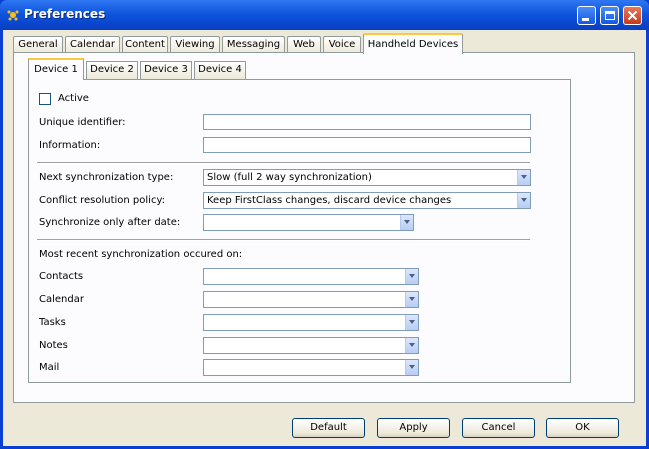  What do you see at coordinates (311, 322) in the screenshot?
I see `tasks-sync-select` at bounding box center [311, 322].